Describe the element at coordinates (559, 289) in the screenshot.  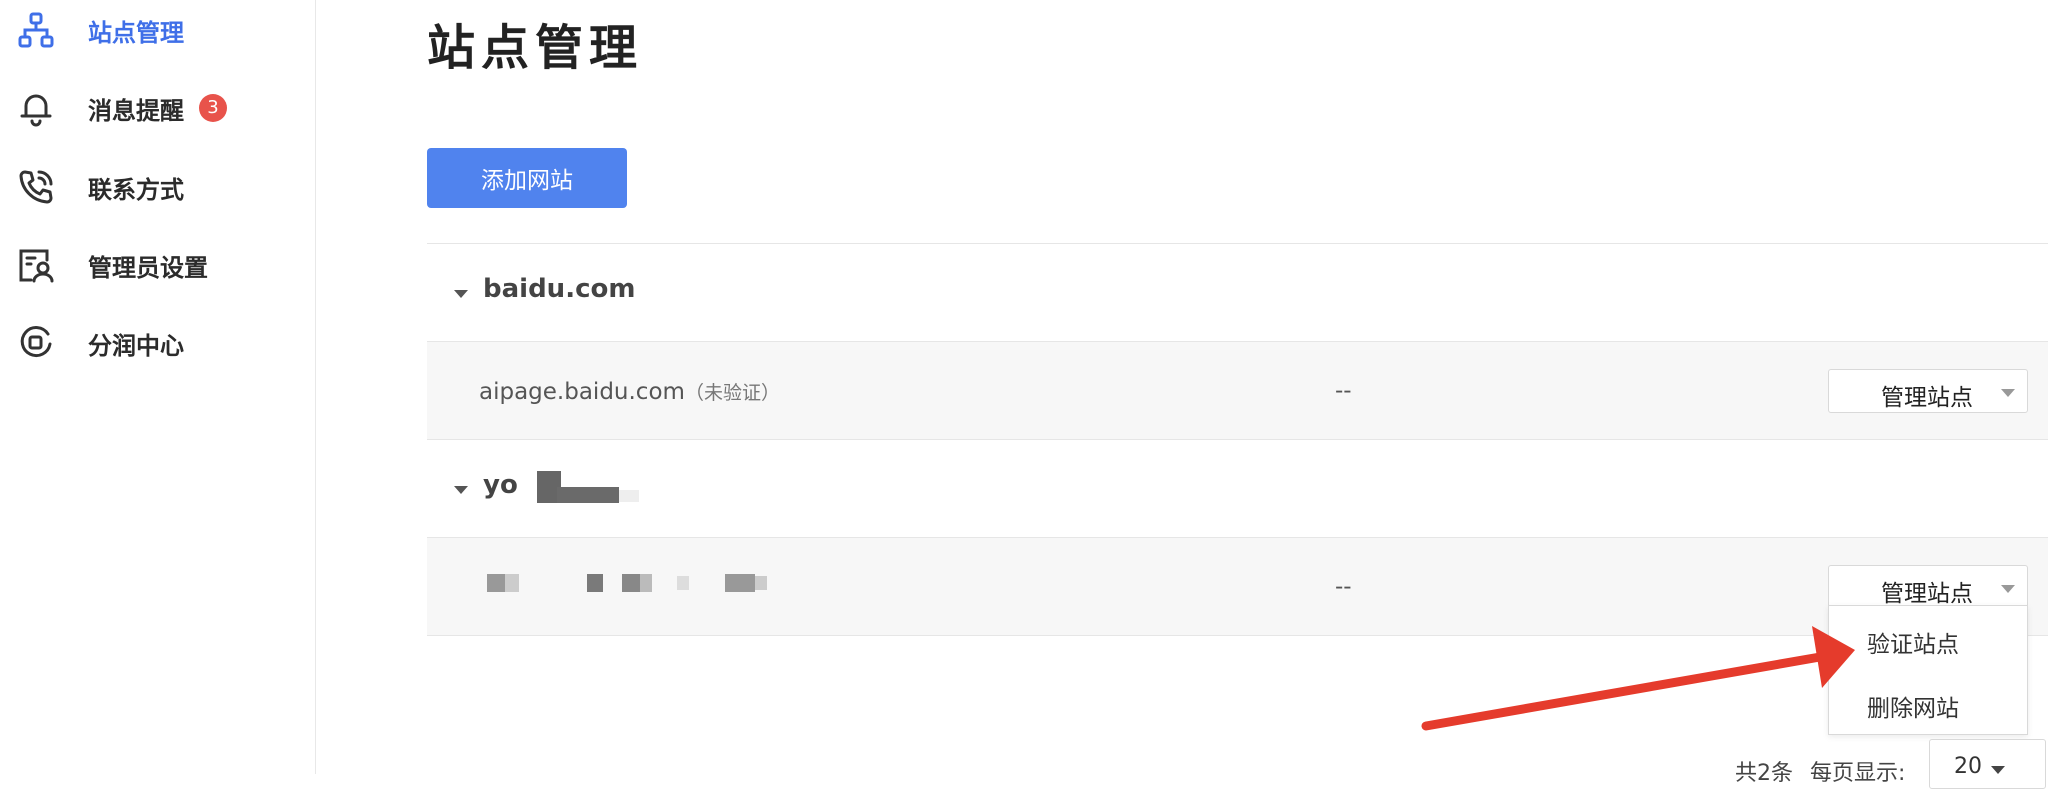
I see `group-domain: baidu.com` at that location.